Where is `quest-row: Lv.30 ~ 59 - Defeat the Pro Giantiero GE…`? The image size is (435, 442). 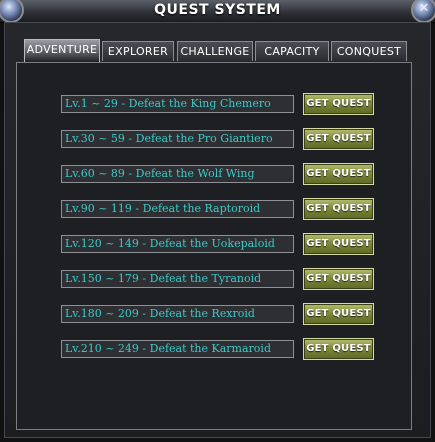 quest-row: Lv.30 ~ 59 - Defeat the Pro Giantiero GE… is located at coordinates (218, 139).